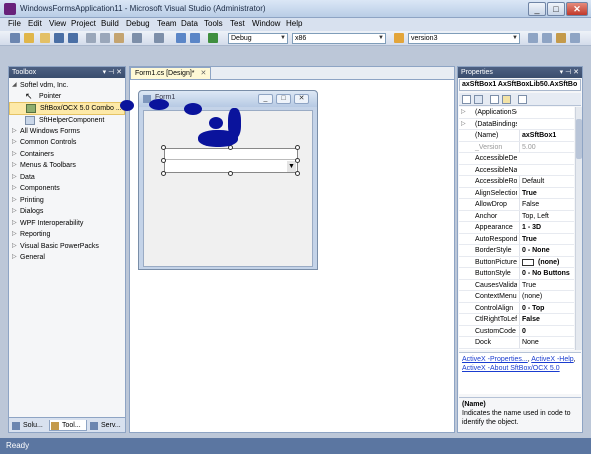 This screenshot has height=454, width=591. Describe the element at coordinates (516, 216) in the screenshot. I see `property-row: Anchor Top, Left` at that location.